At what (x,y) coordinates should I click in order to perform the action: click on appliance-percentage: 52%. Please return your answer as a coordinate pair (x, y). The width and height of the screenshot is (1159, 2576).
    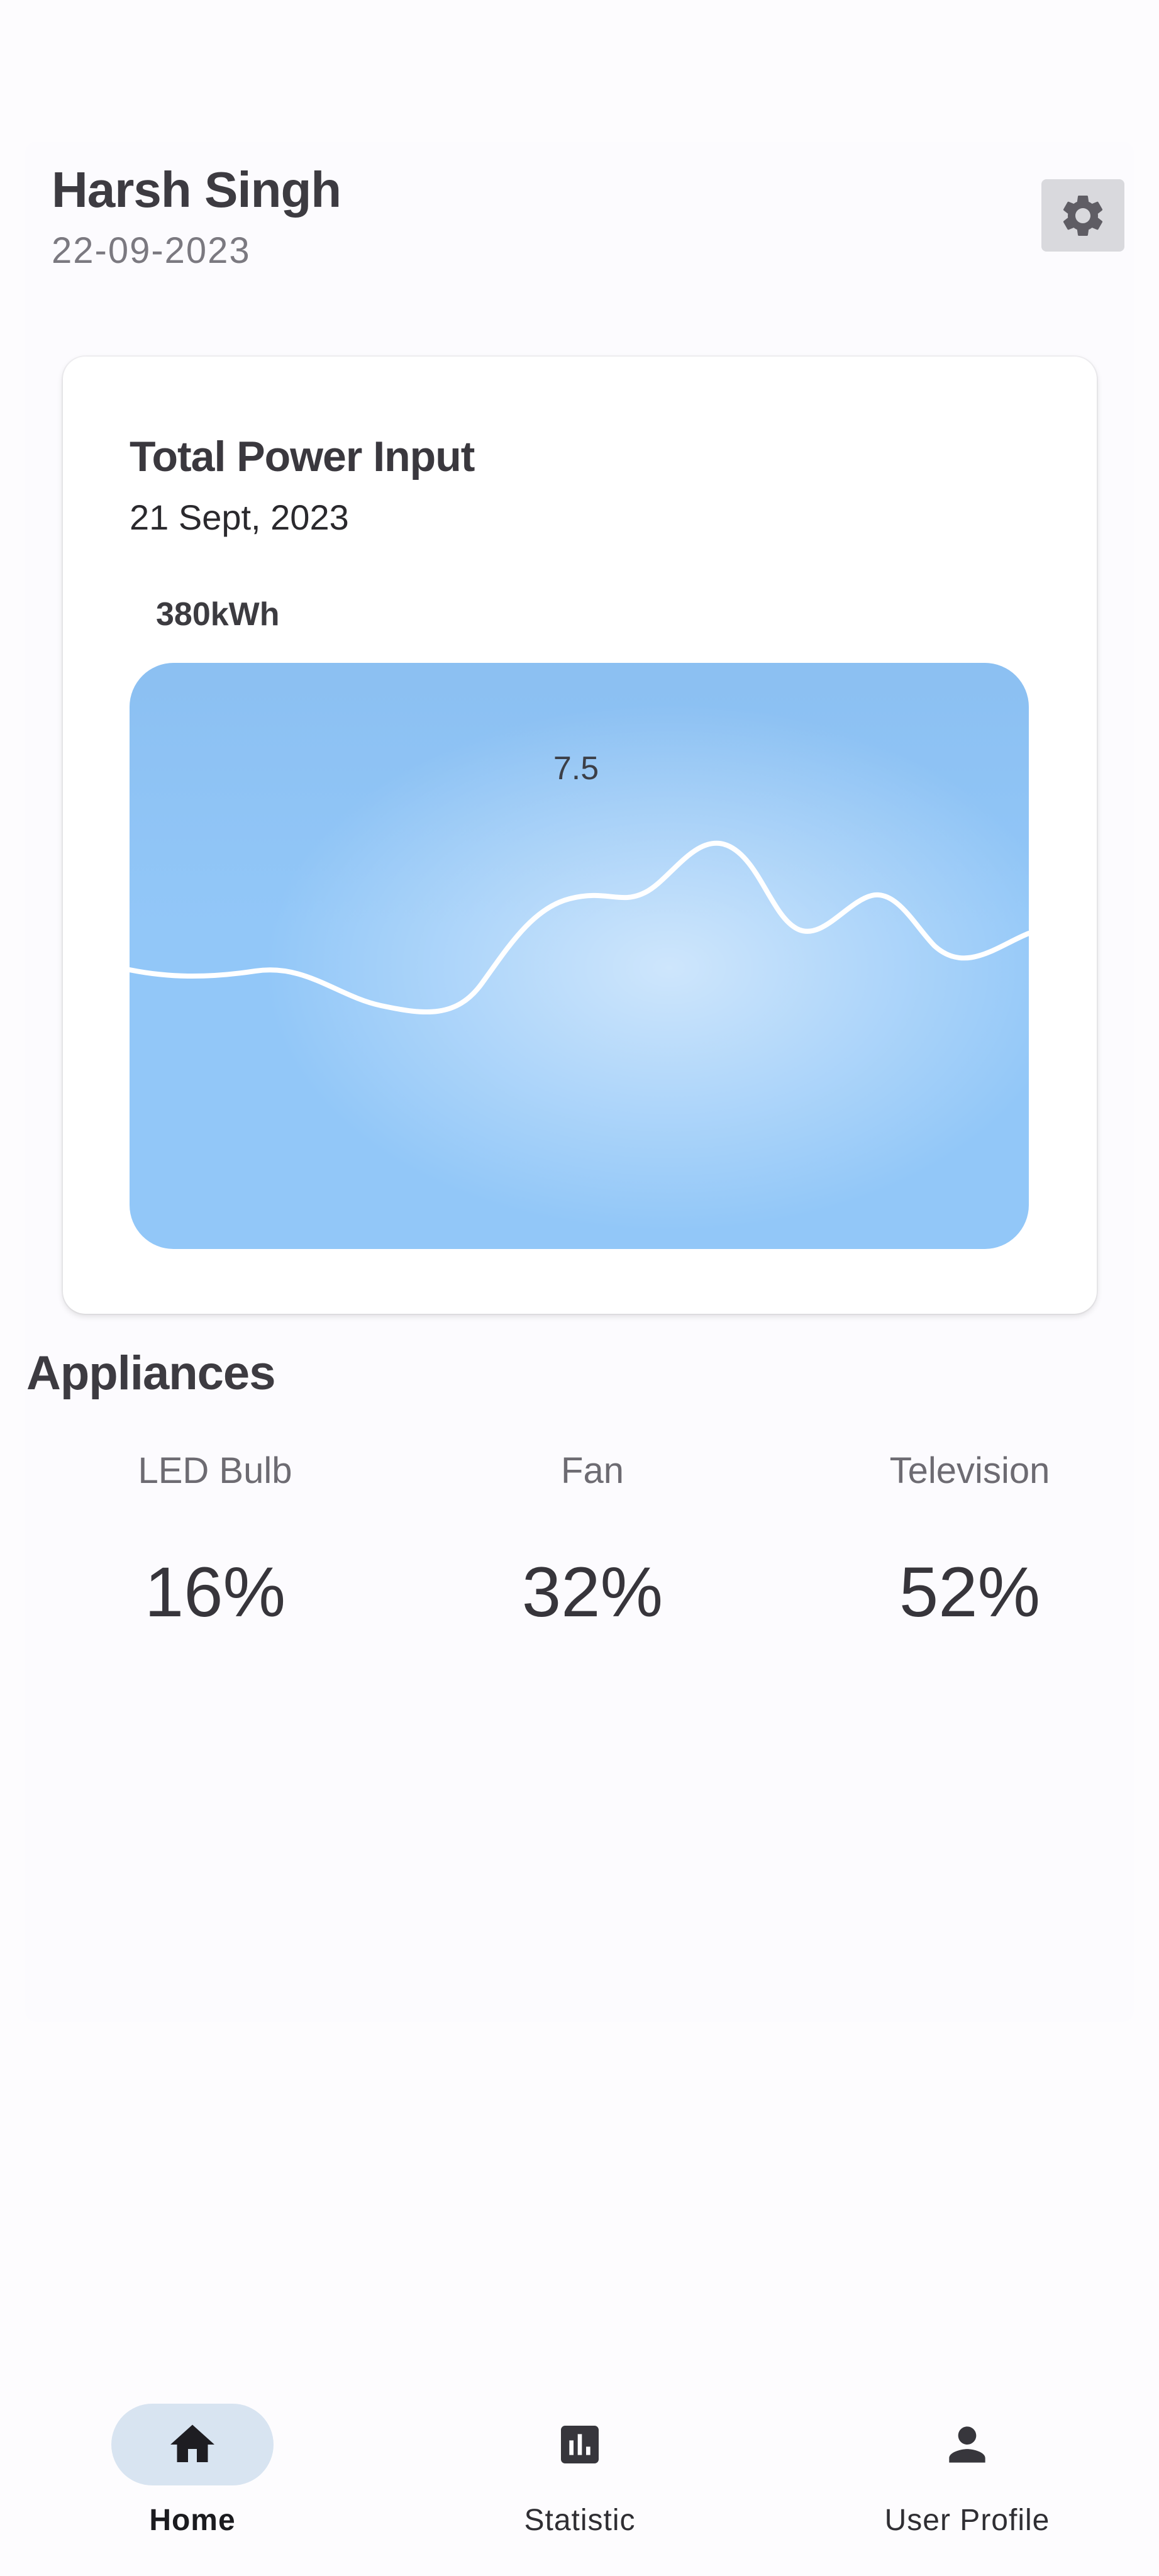
    Looking at the image, I should click on (970, 1592).